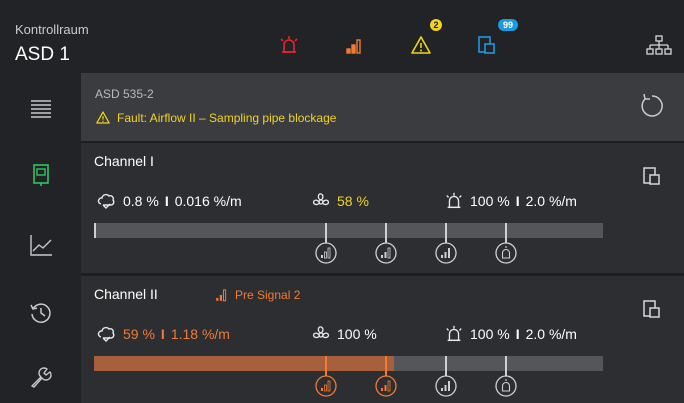  I want to click on airflow-level: 100 %, so click(344, 334).